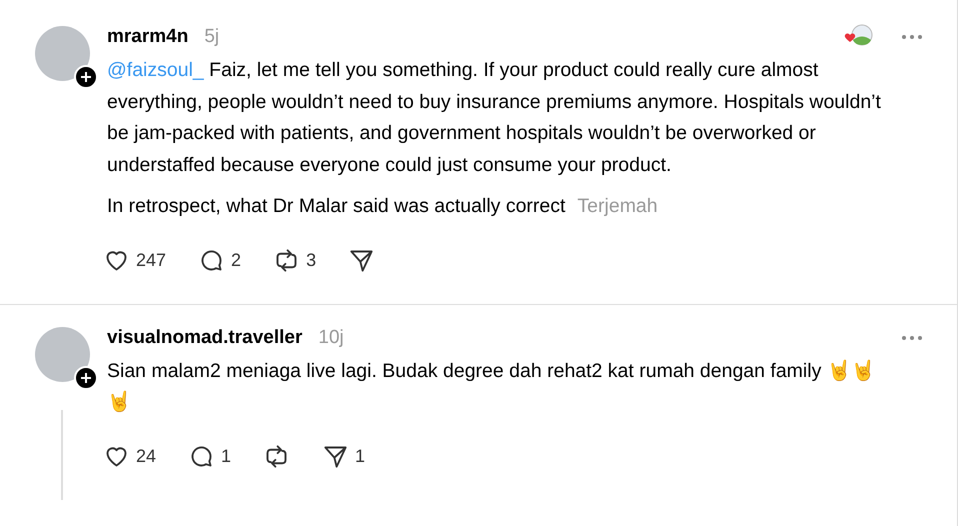 The height and width of the screenshot is (526, 958). What do you see at coordinates (147, 37) in the screenshot?
I see `username: mrarm4n` at bounding box center [147, 37].